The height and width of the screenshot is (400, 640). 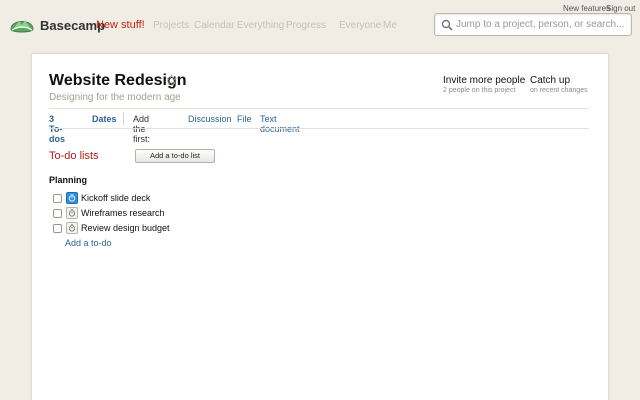 What do you see at coordinates (68, 180) in the screenshot?
I see `todo-list-title: Planning` at bounding box center [68, 180].